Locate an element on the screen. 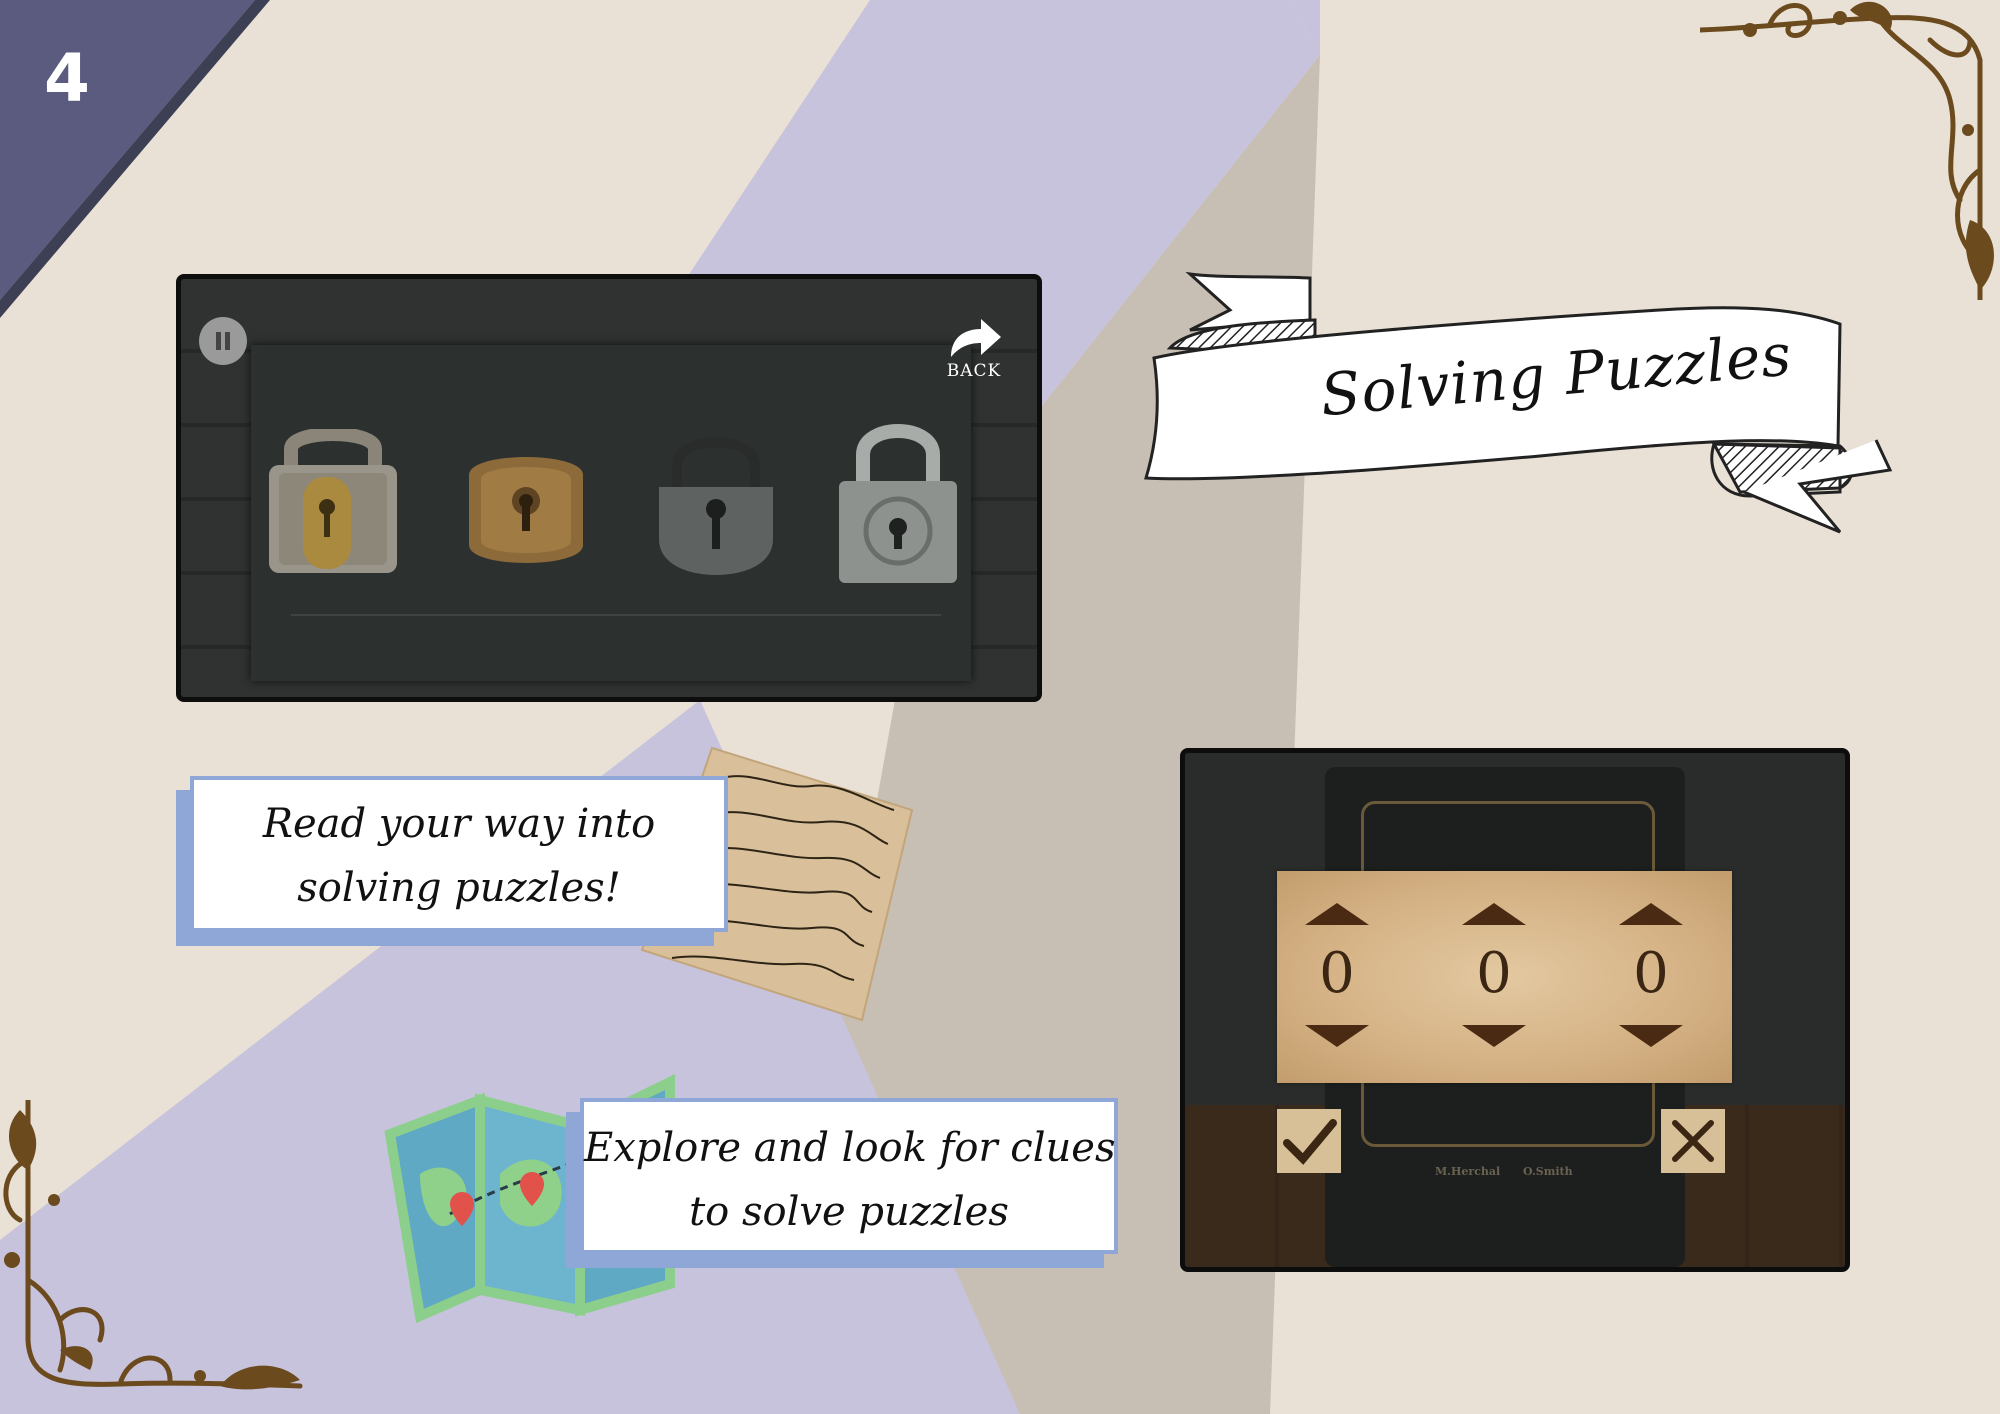 This screenshot has height=1414, width=2000. digit1-down-arrow is located at coordinates (1337, 1036).